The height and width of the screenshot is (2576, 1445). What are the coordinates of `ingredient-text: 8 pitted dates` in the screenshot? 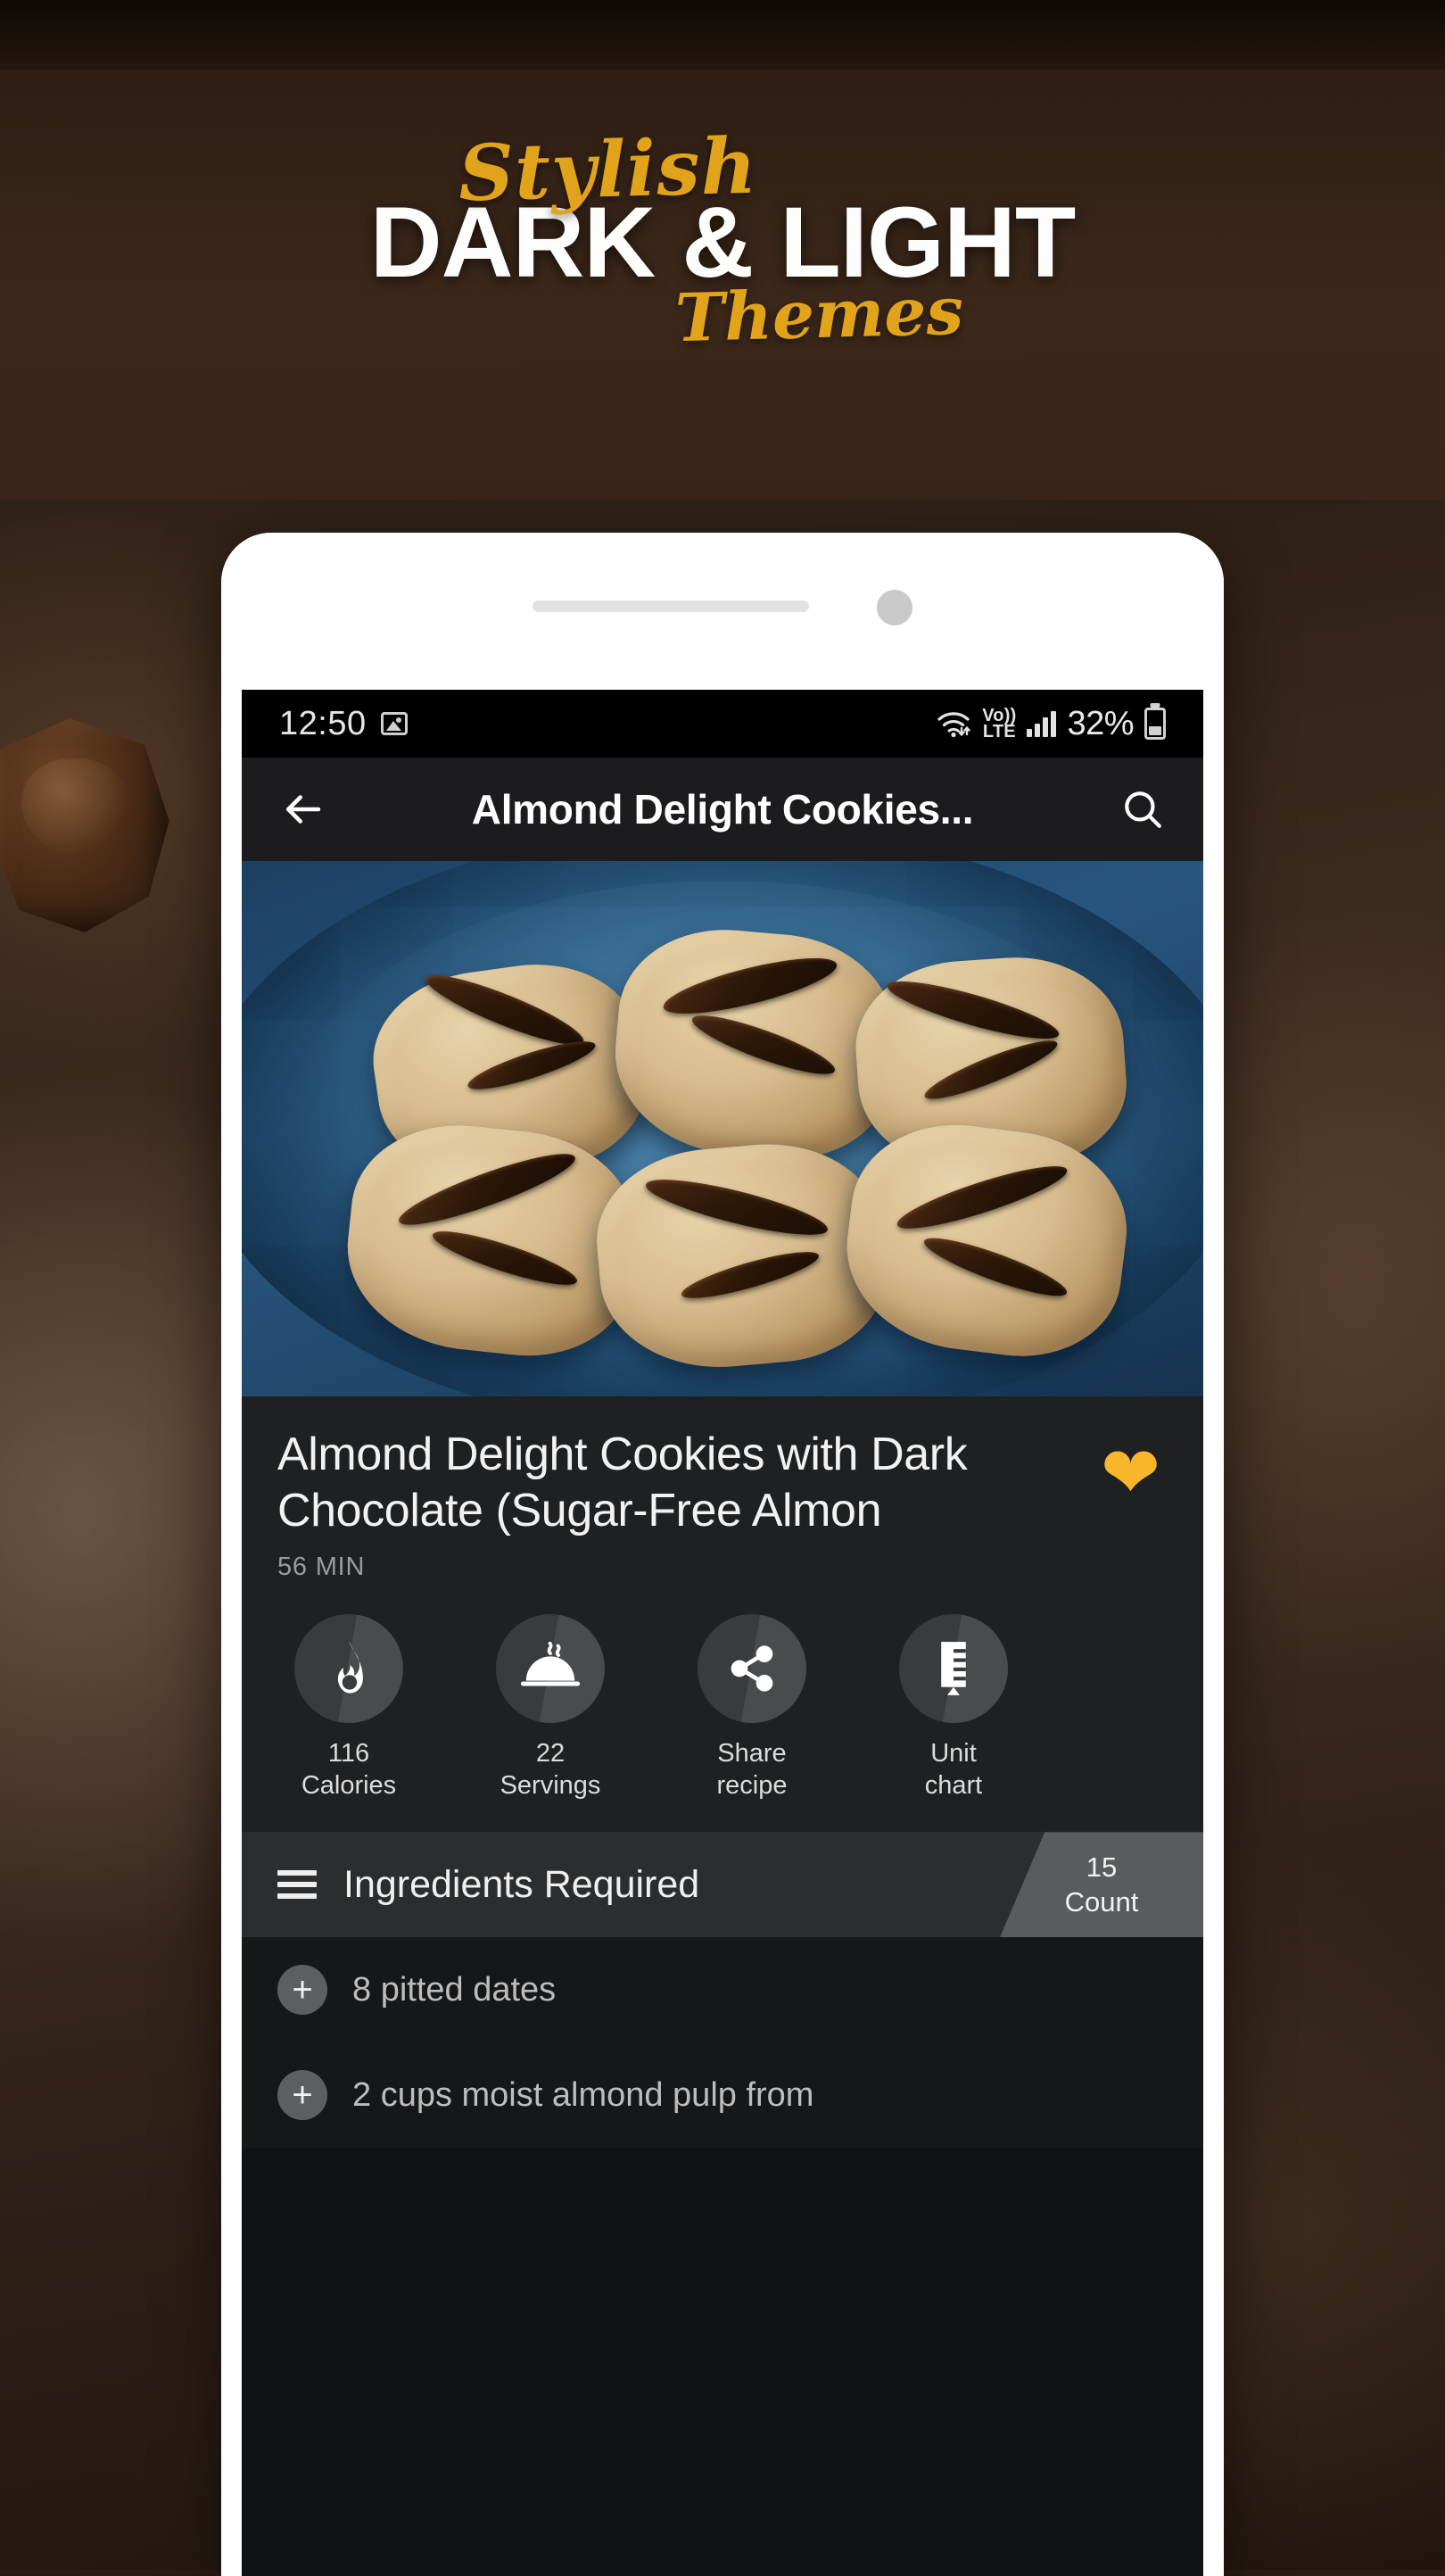 It's located at (455, 1989).